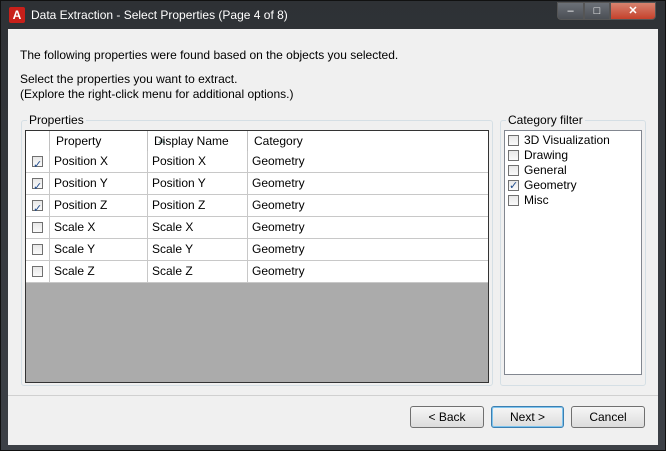 The width and height of the screenshot is (666, 451). I want to click on display-name-cell: Position Z, so click(198, 205).